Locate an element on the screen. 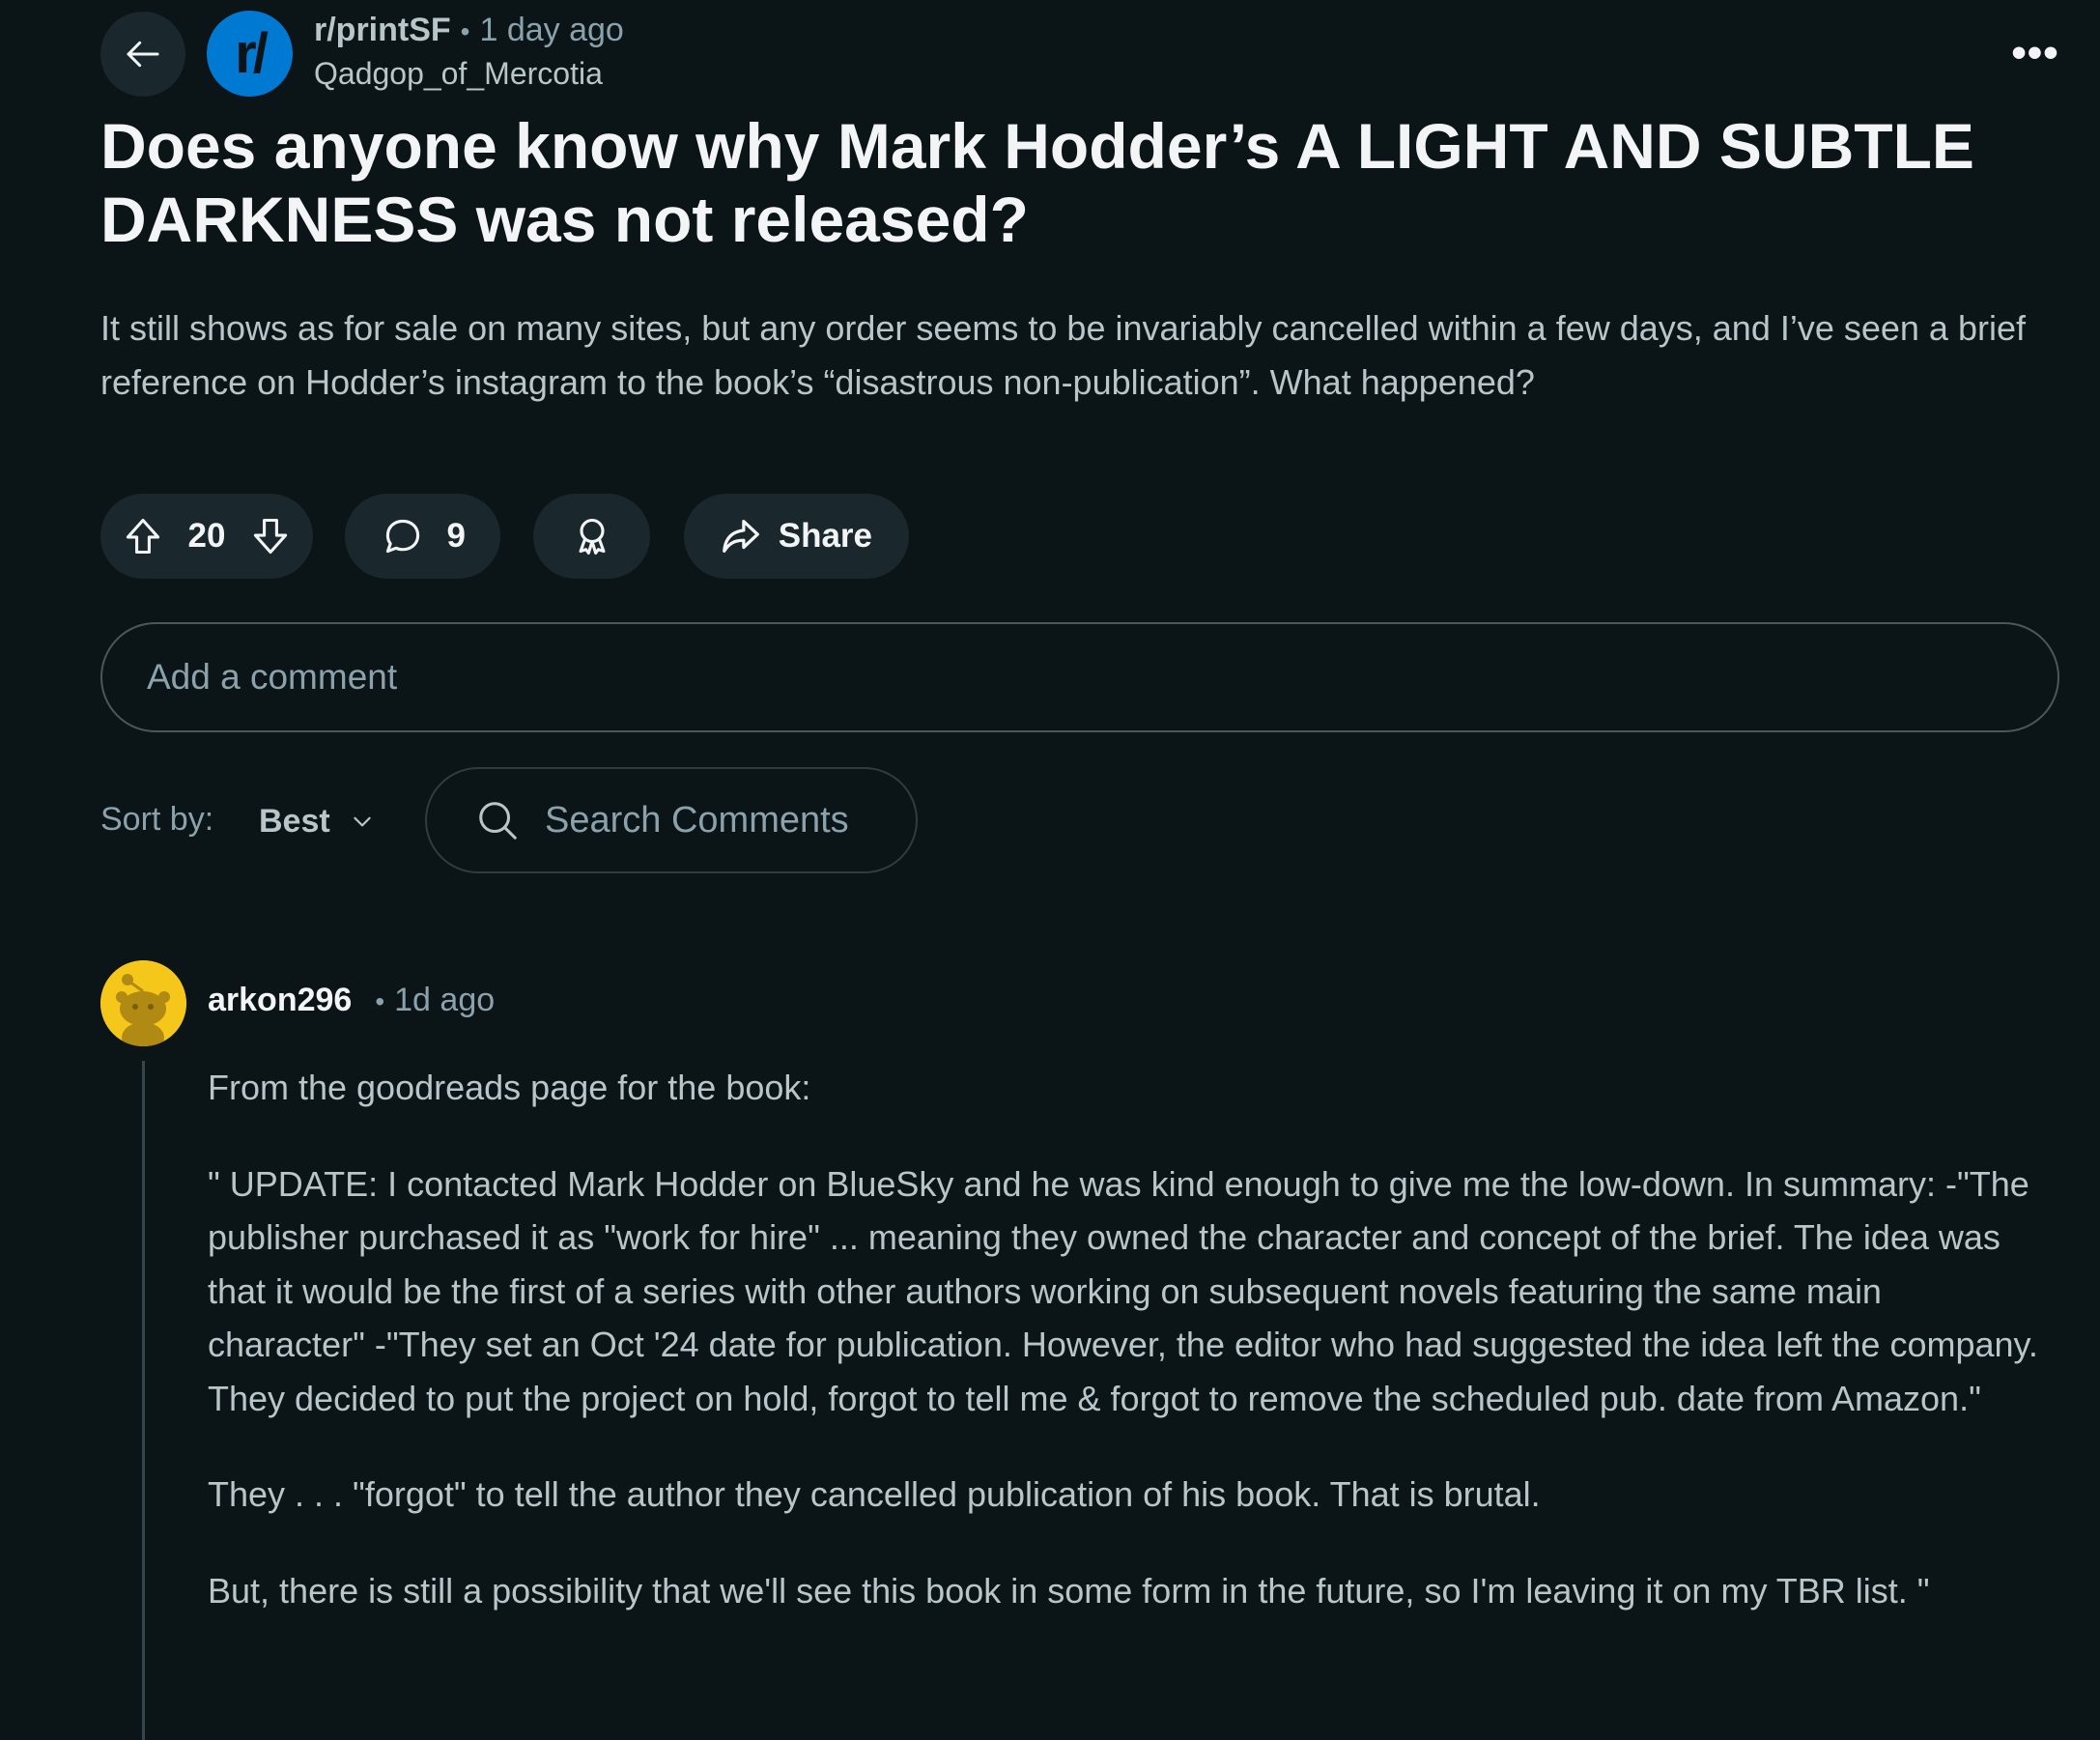  subreddit-name: r/printSF is located at coordinates (382, 30).